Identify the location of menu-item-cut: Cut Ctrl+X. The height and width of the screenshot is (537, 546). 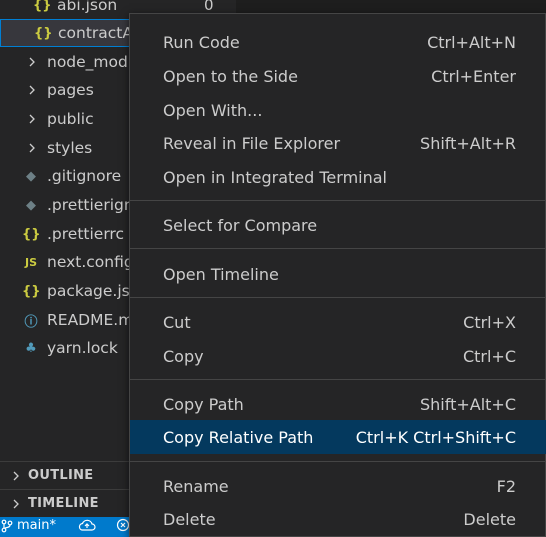
(338, 322).